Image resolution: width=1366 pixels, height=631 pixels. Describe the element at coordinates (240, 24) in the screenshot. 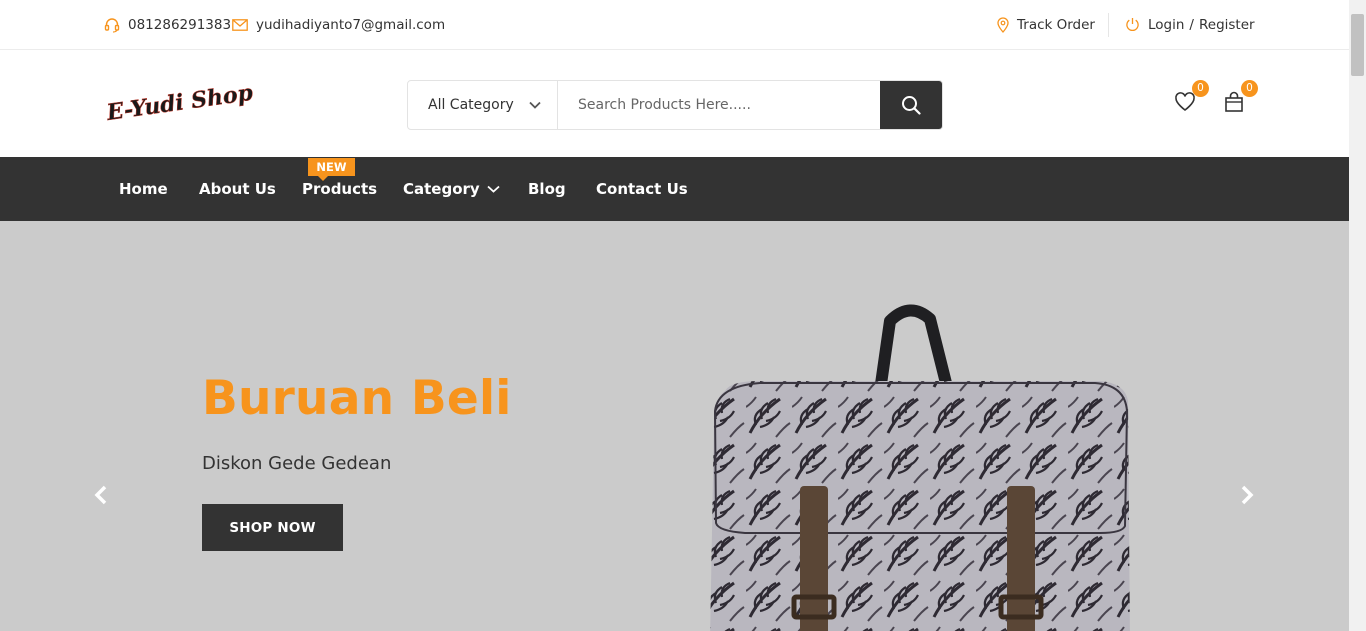

I see `envelope-icon` at that location.